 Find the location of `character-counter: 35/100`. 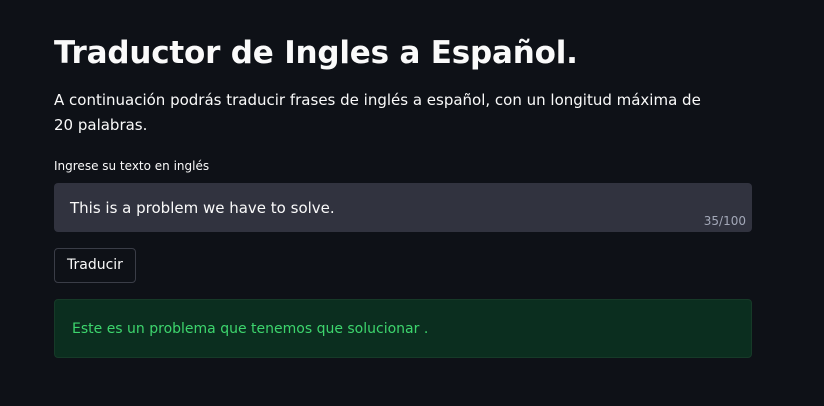

character-counter: 35/100 is located at coordinates (724, 221).